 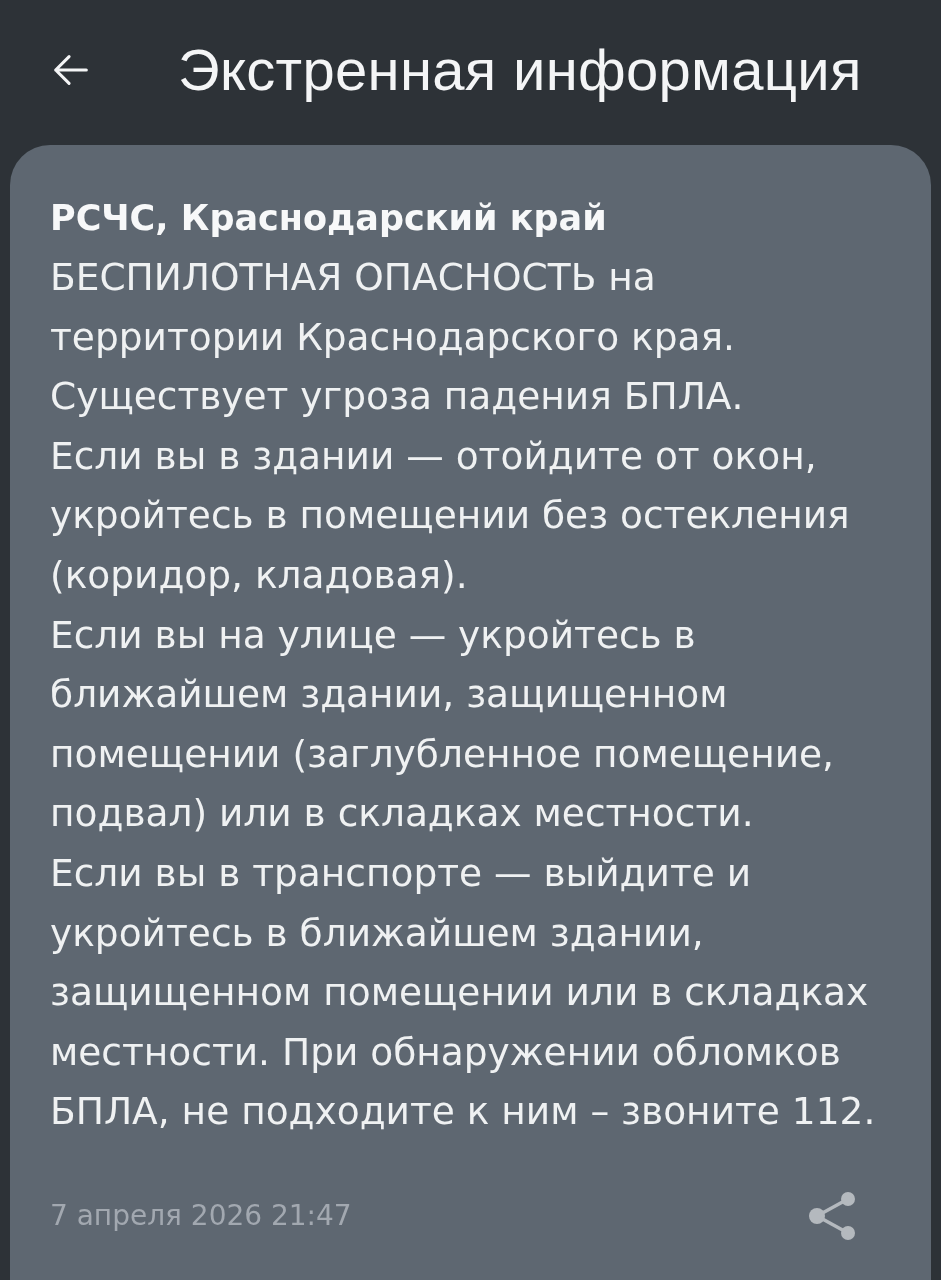 I want to click on screen-title: Экстренная информация, so click(x=520, y=69).